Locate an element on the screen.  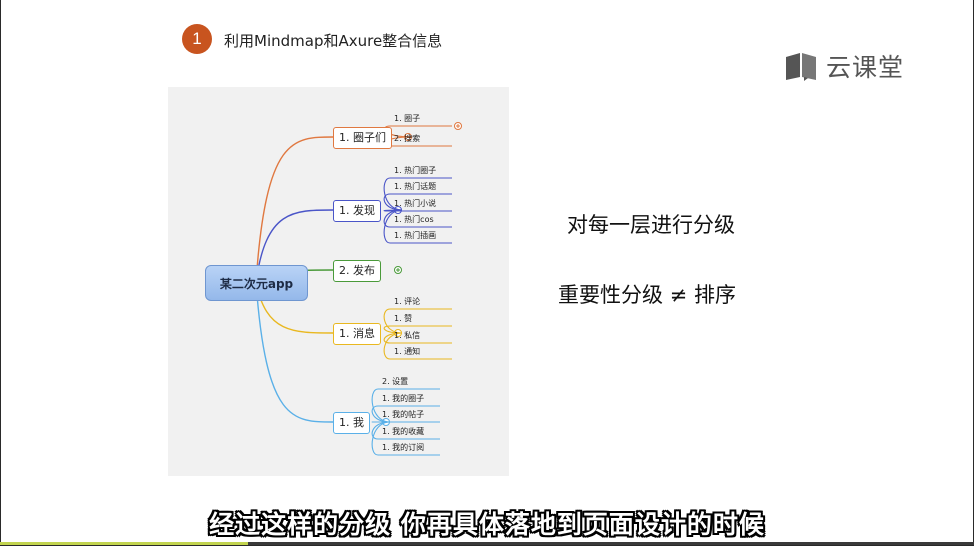
yunketang-logo: 云课堂 is located at coordinates (844, 66).